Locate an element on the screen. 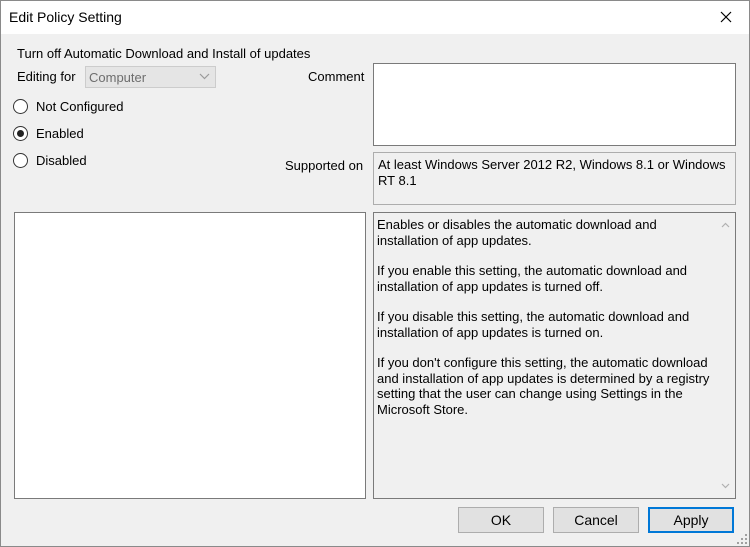 Image resolution: width=750 pixels, height=547 pixels. scroll-up-button is located at coordinates (725, 225).